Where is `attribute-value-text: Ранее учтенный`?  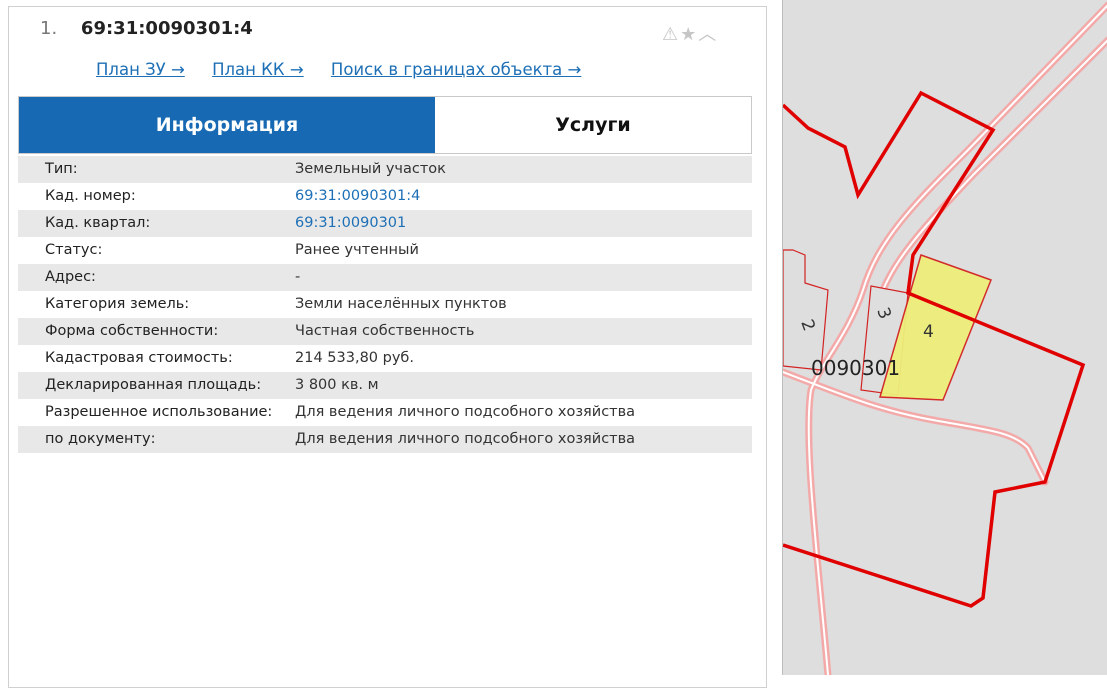 attribute-value-text: Ранее учтенный is located at coordinates (357, 250).